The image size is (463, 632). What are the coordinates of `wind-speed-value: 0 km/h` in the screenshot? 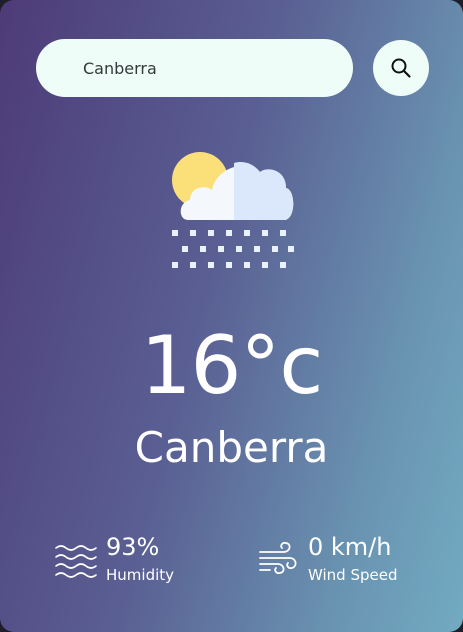 It's located at (350, 547).